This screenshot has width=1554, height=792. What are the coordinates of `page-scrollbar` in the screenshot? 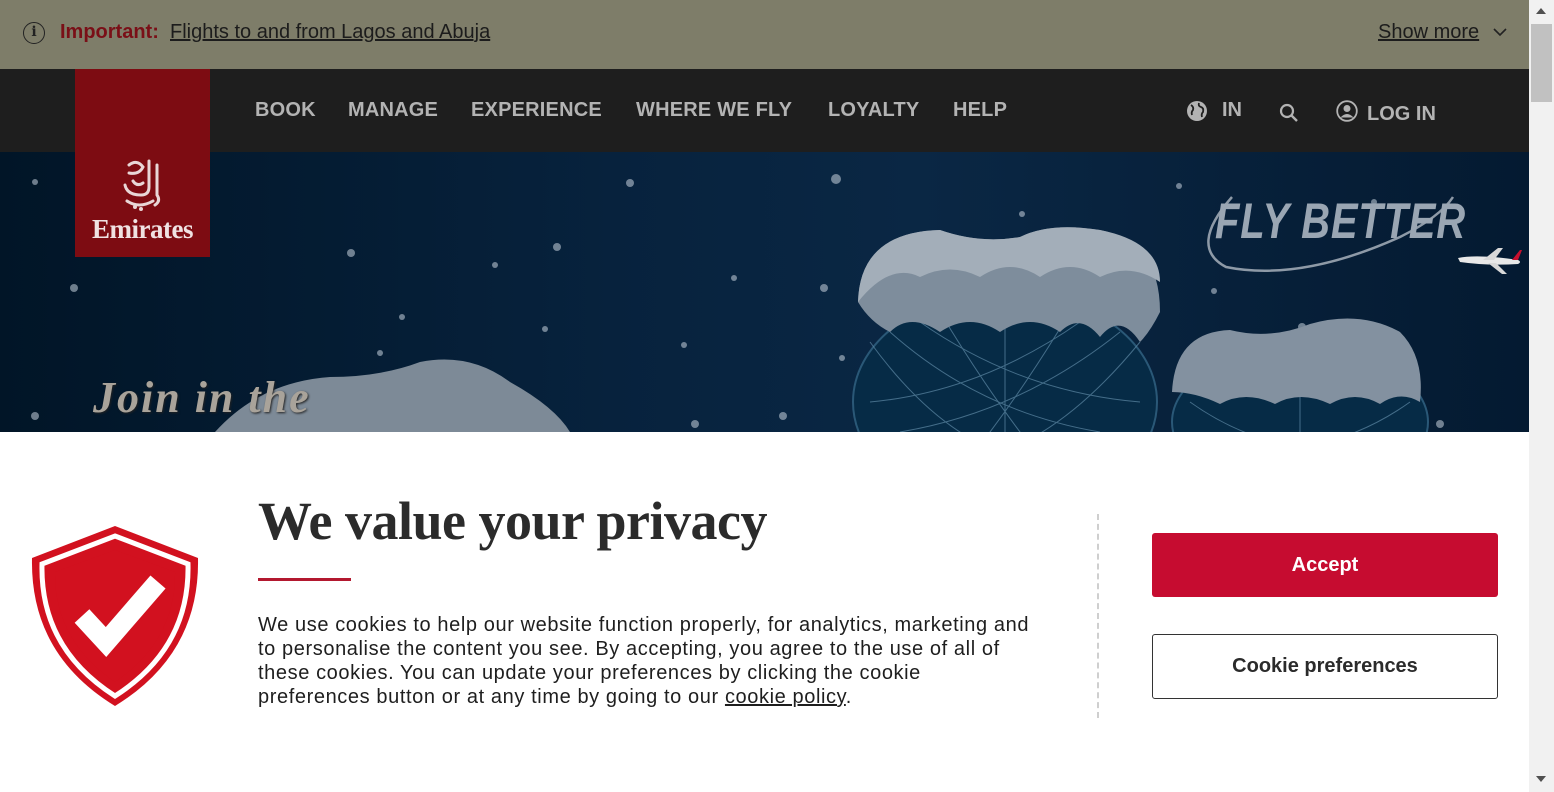 It's located at (1541, 396).